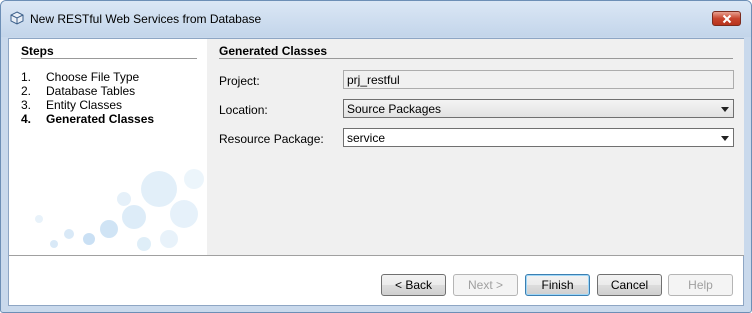 This screenshot has height=313, width=752. I want to click on resource-package-combo: service, so click(538, 137).